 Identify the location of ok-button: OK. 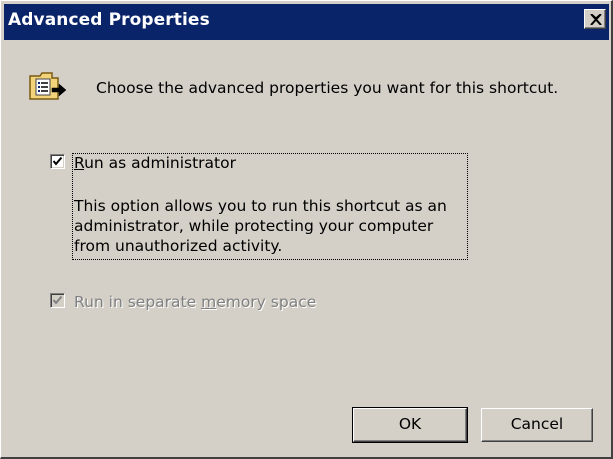
(410, 425).